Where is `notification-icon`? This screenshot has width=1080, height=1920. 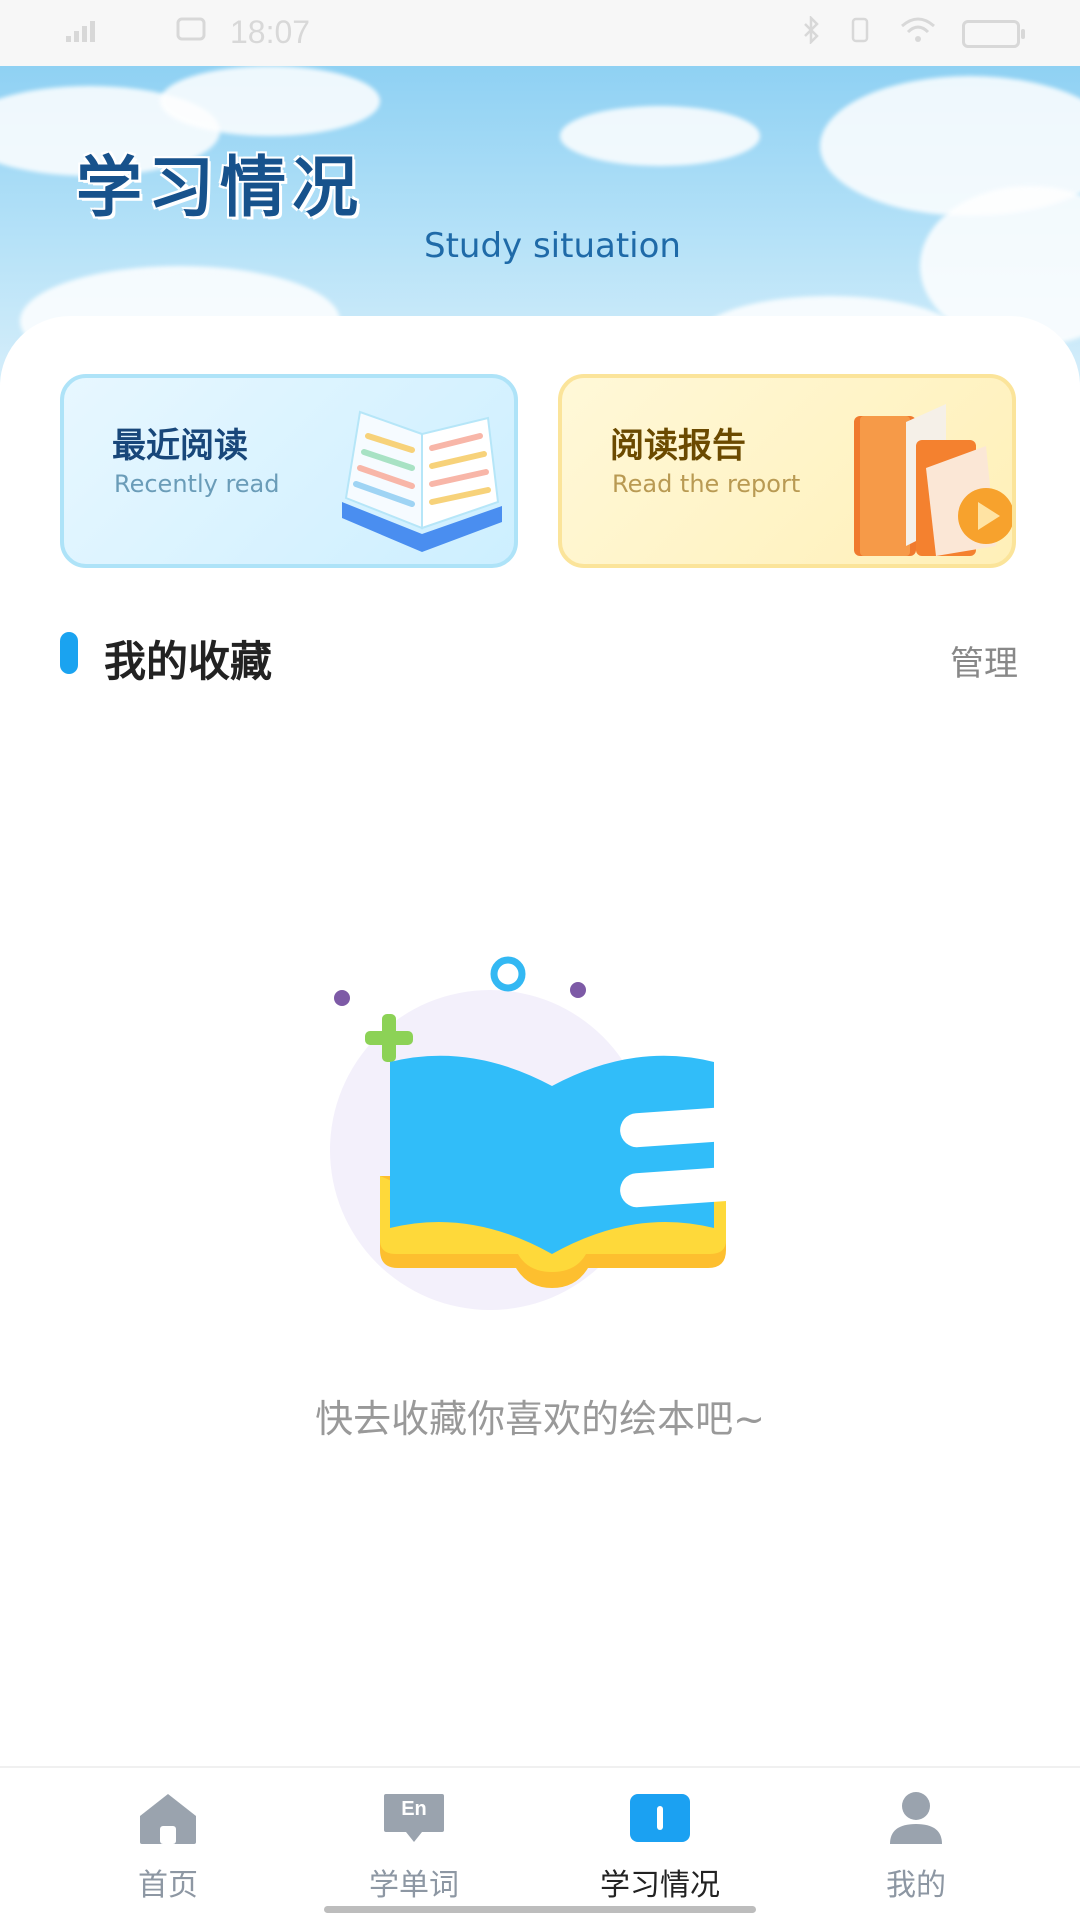
notification-icon is located at coordinates (191, 33).